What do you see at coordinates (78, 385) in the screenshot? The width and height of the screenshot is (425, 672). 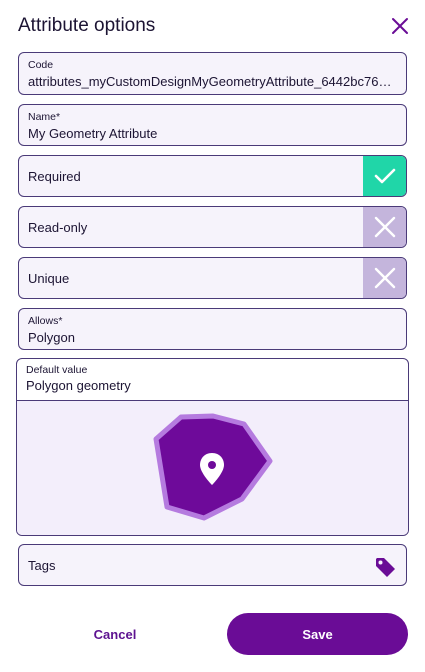 I see `default-value-text: Polygon geometry` at bounding box center [78, 385].